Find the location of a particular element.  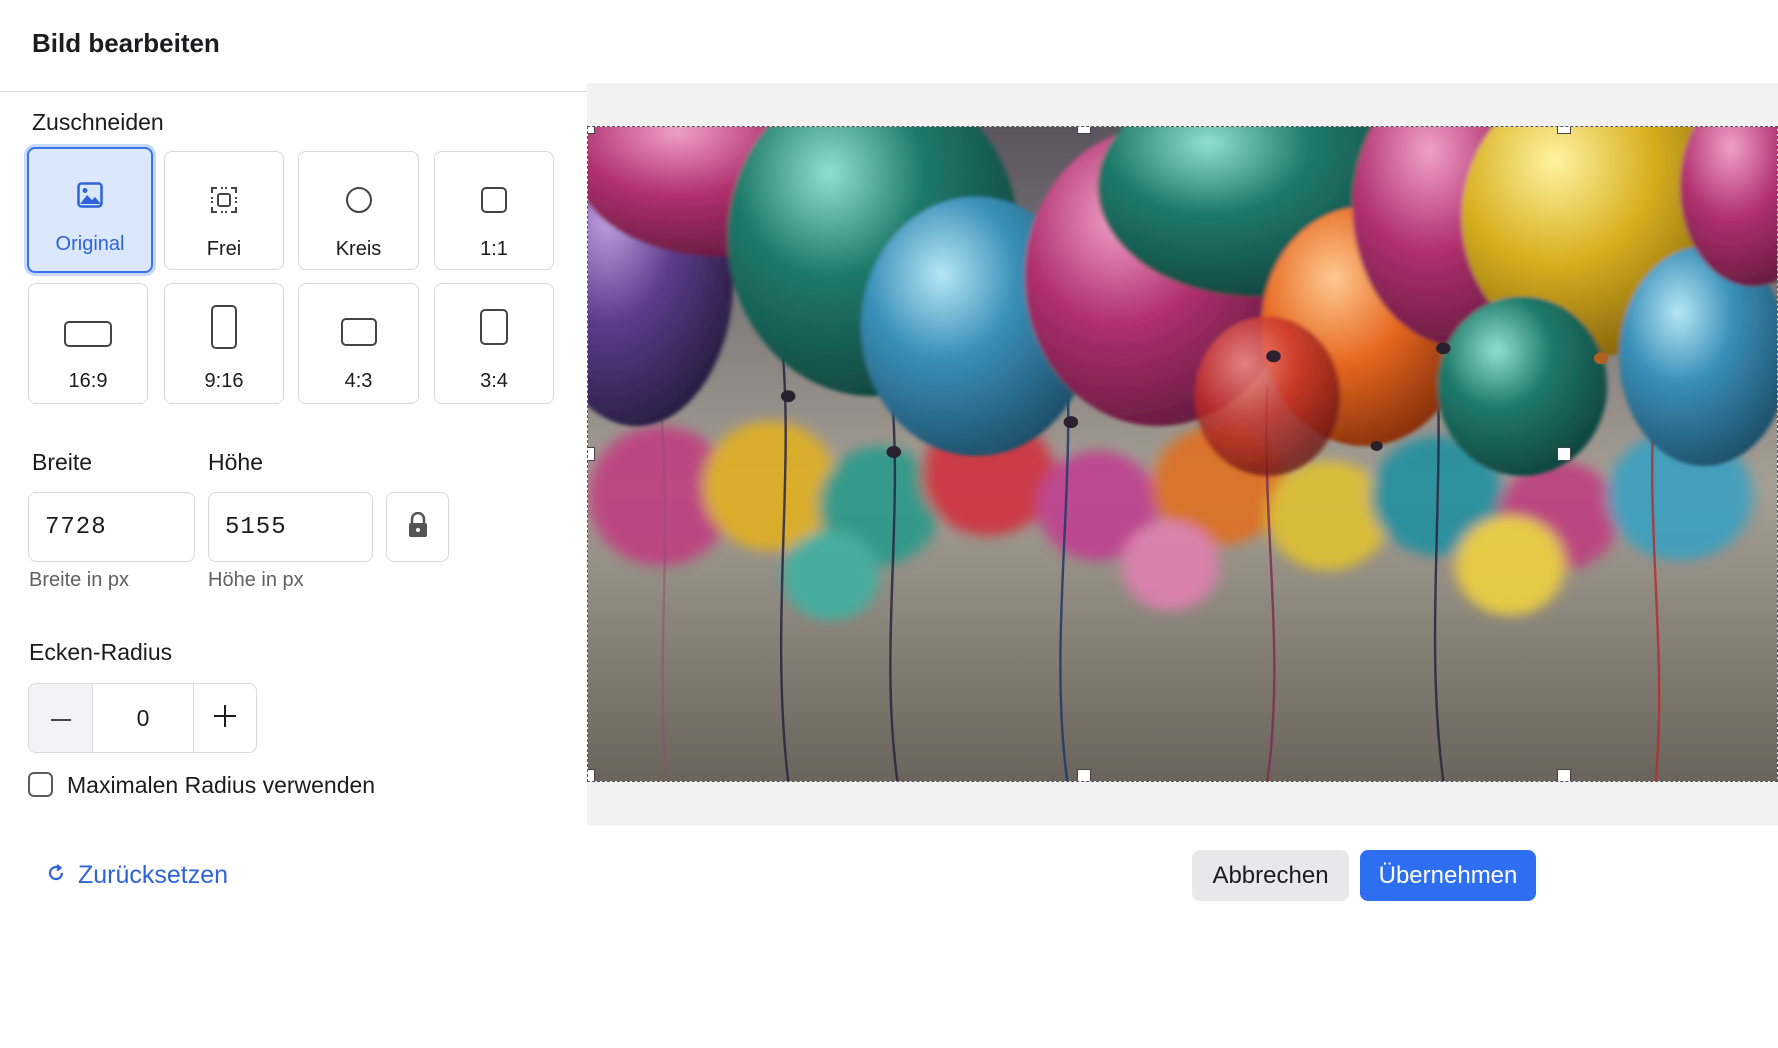

max-radius-label: Maximalen Radius verwenden is located at coordinates (221, 785).